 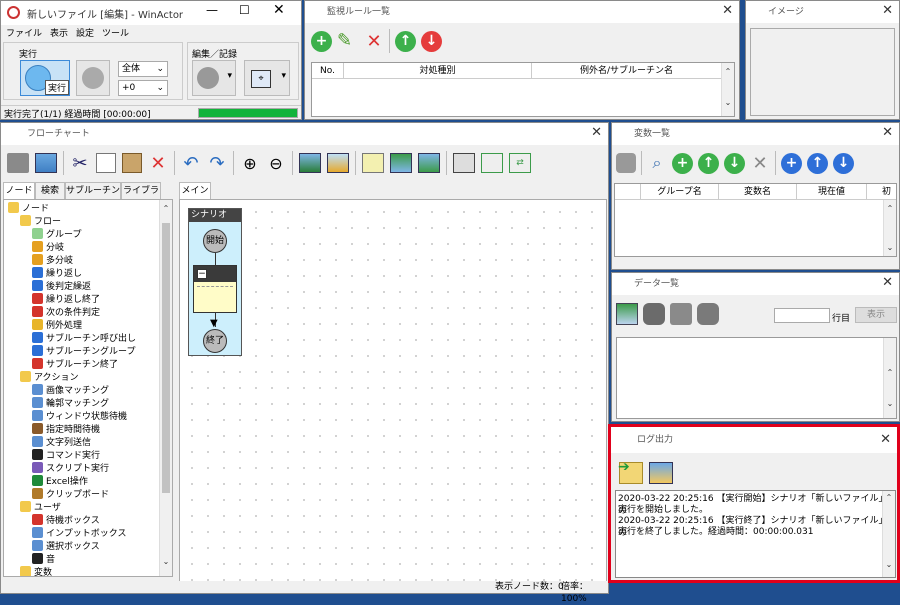 I want to click on tree-item: Excel操作, so click(x=60, y=481).